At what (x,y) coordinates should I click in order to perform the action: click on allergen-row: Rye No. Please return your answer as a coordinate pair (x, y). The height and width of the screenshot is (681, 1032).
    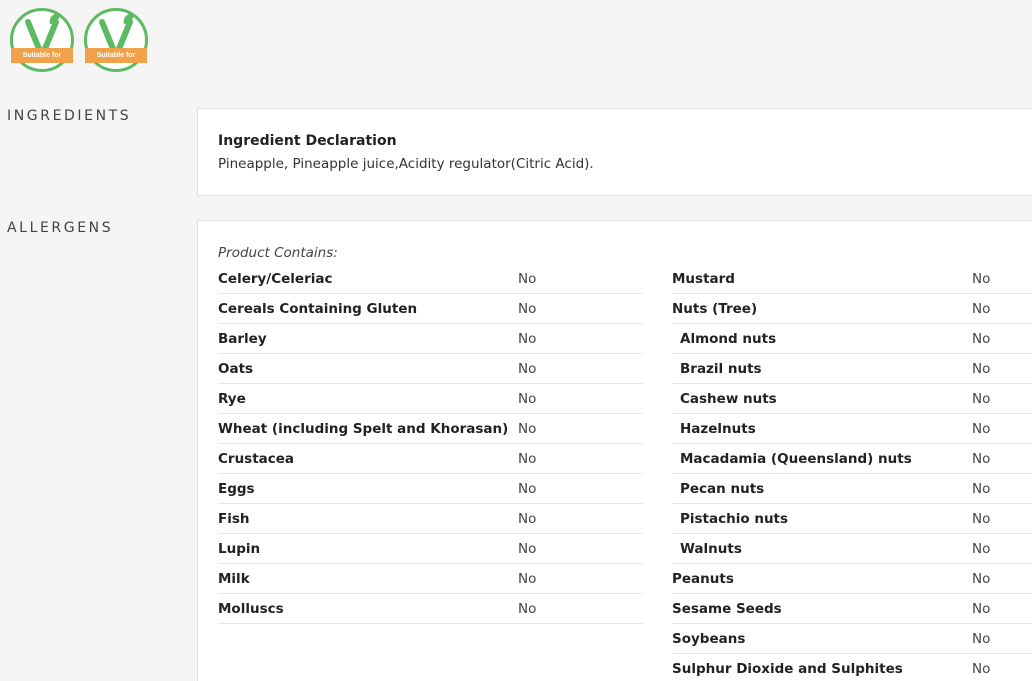
    Looking at the image, I should click on (430, 399).